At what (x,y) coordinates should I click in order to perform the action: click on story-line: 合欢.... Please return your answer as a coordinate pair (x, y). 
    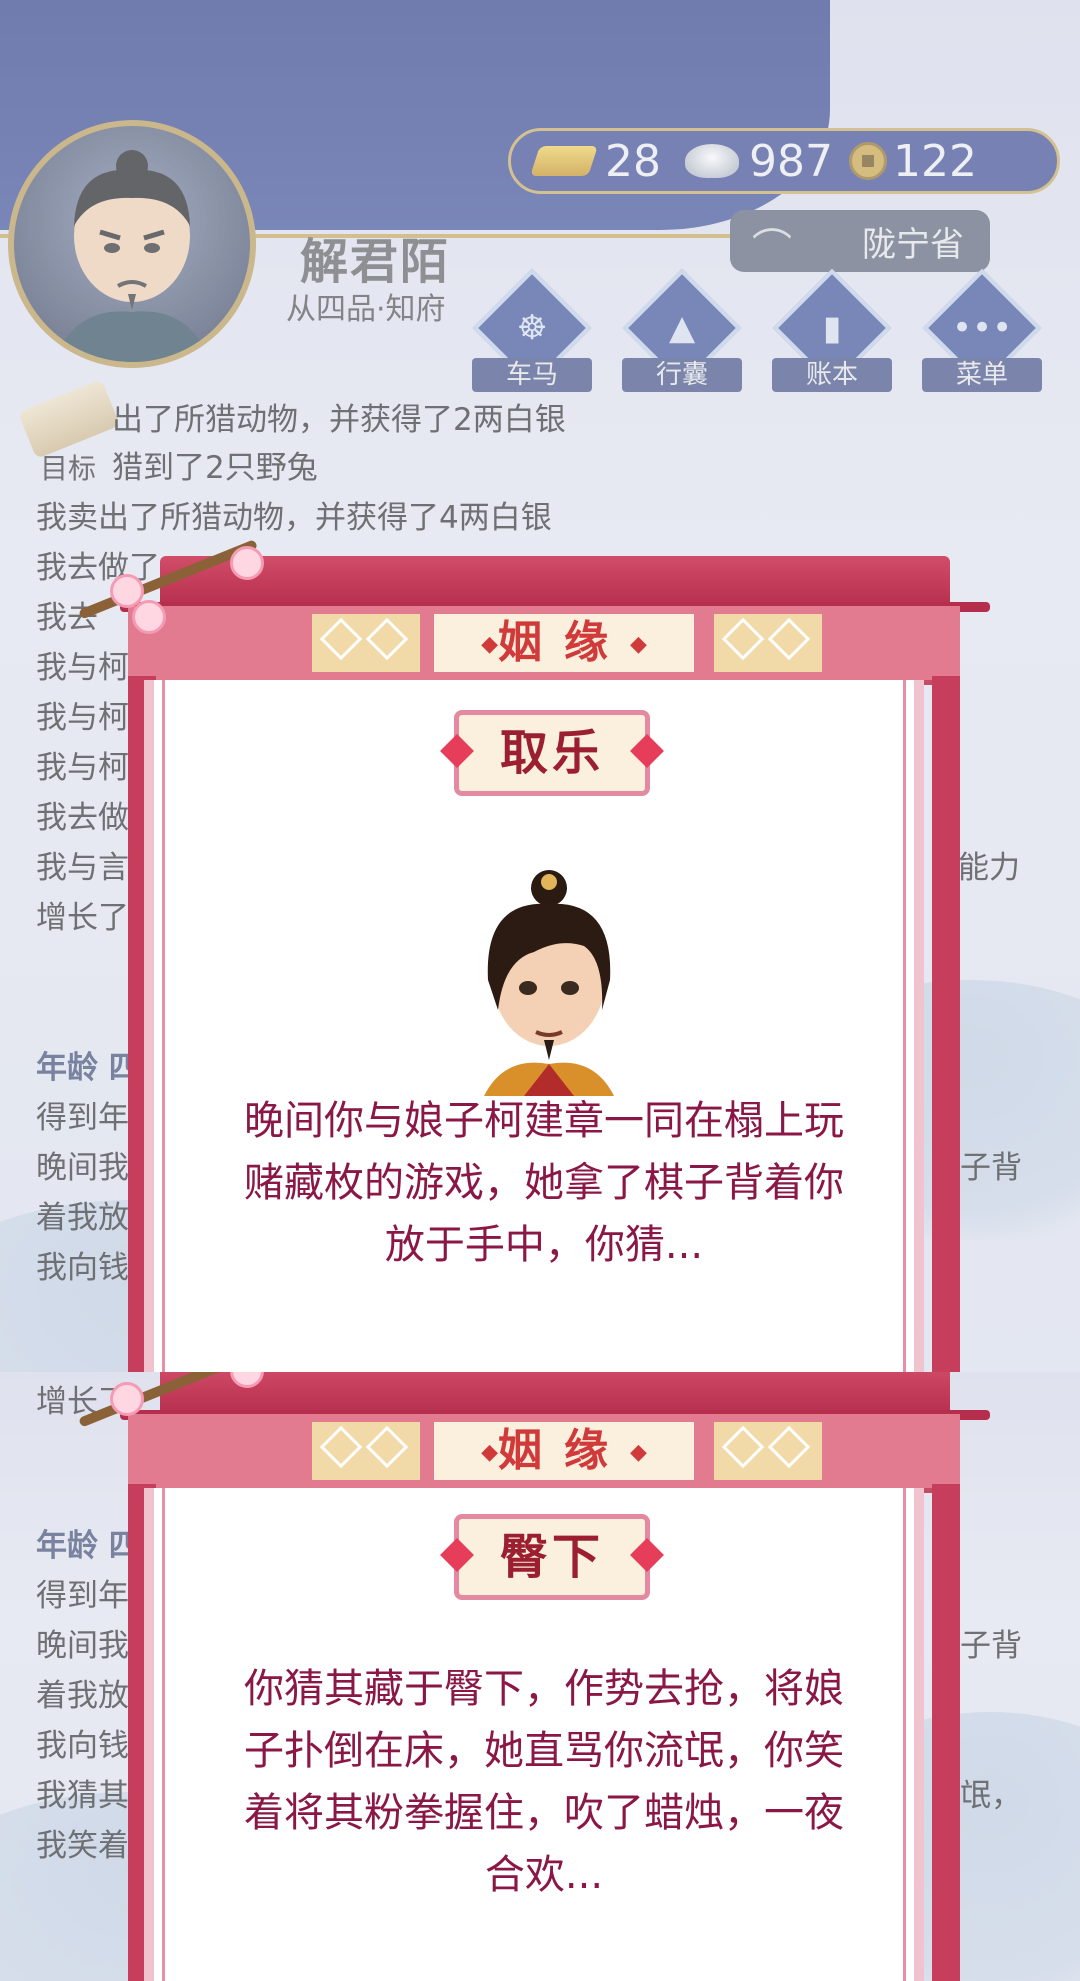
    Looking at the image, I should click on (544, 1875).